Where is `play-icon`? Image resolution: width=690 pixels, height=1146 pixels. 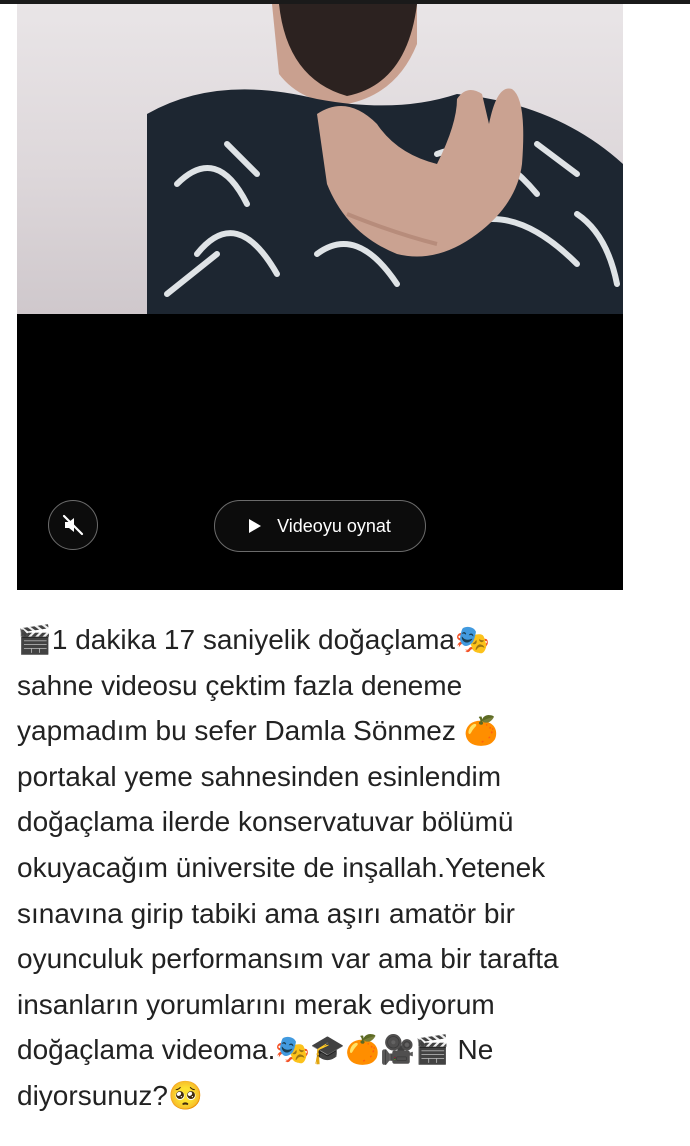
play-icon is located at coordinates (255, 526).